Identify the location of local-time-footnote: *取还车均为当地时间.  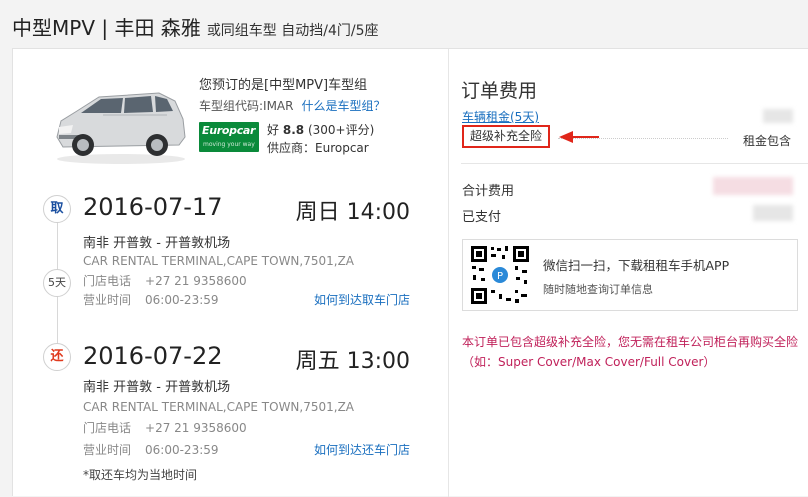
(140, 475).